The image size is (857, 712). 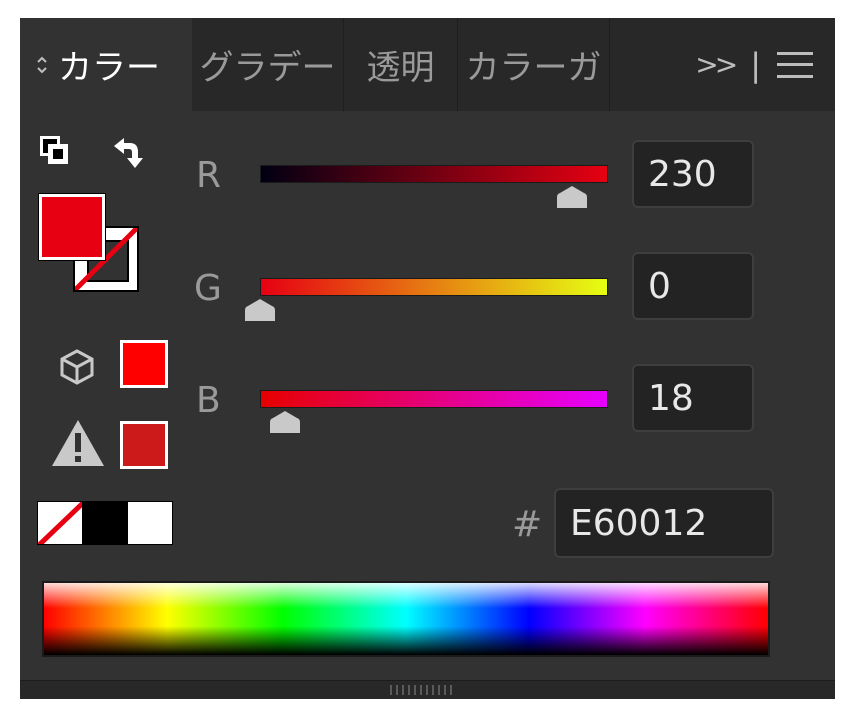 What do you see at coordinates (716, 64) in the screenshot?
I see `more-tabs-button: >>` at bounding box center [716, 64].